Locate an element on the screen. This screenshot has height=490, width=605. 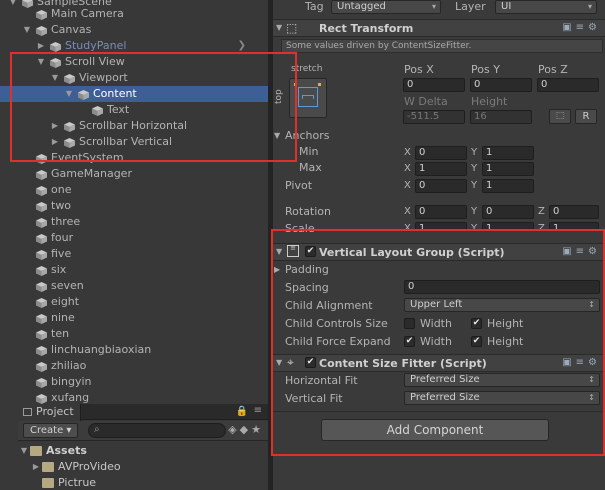
hierarchy-item: seven is located at coordinates (134, 286).